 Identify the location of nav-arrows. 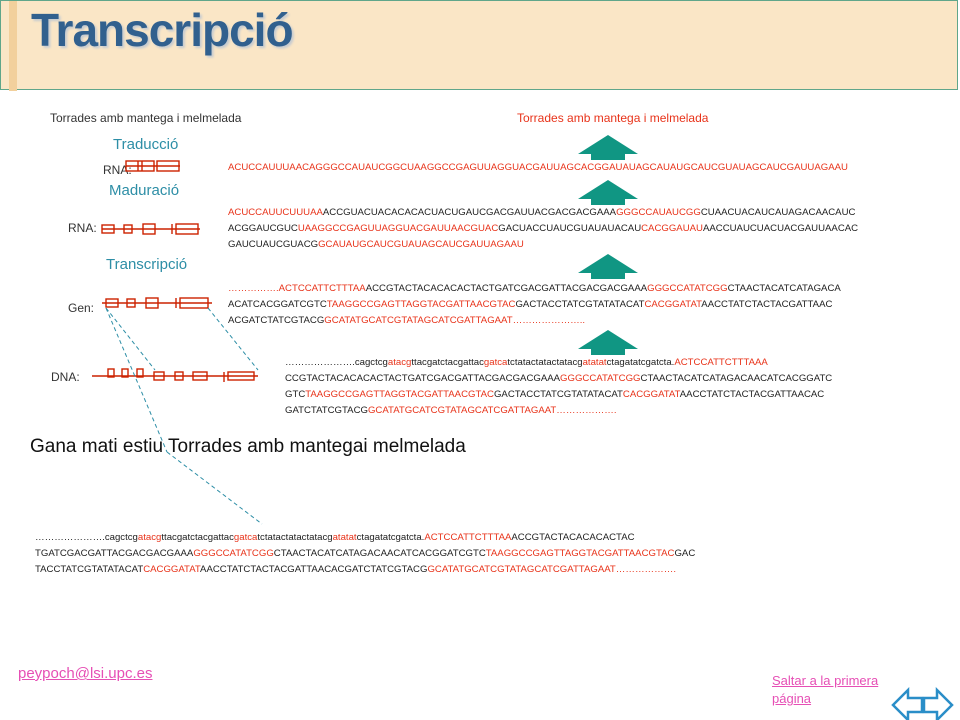
(922, 703).